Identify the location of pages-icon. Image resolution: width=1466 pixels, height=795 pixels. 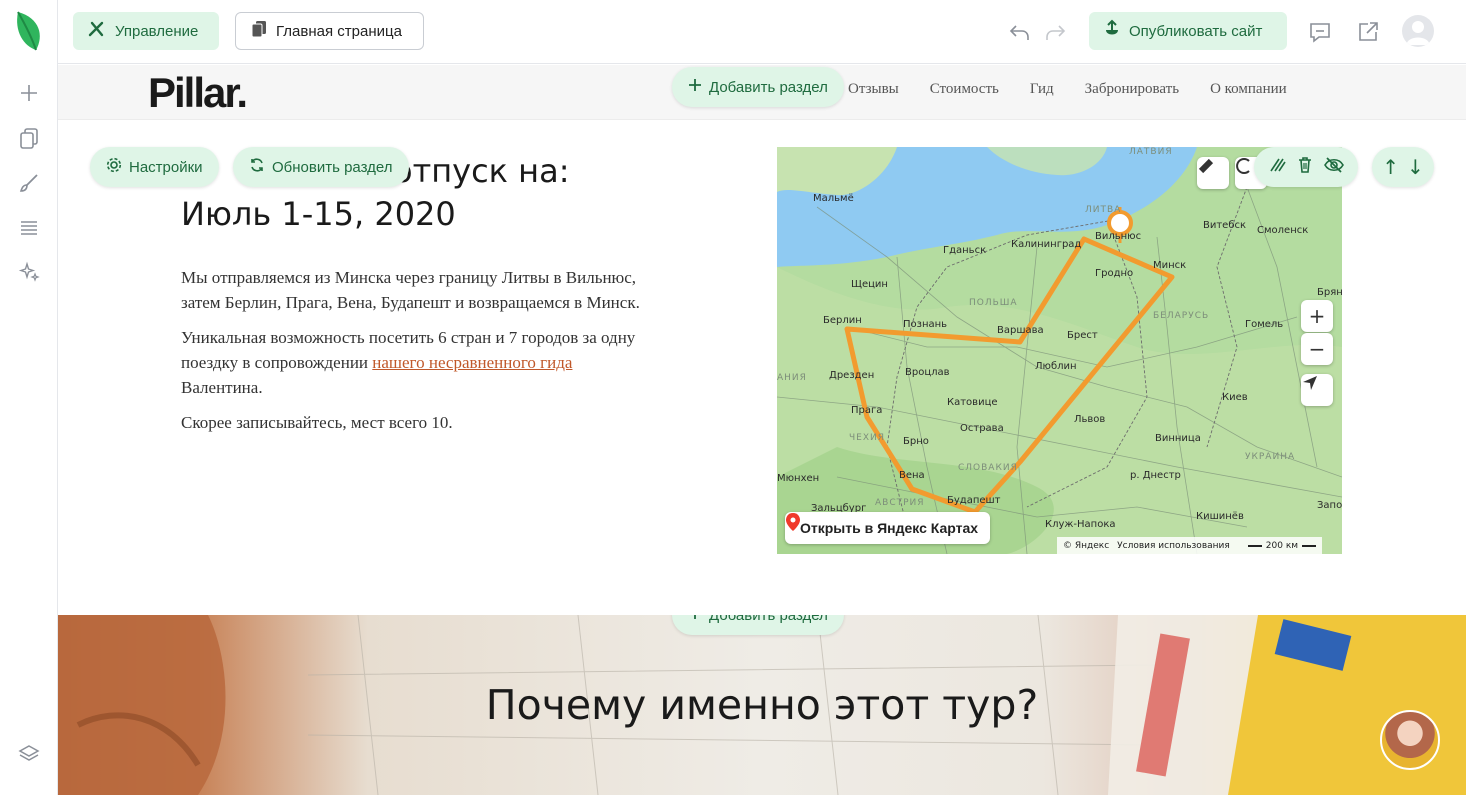
(29, 138).